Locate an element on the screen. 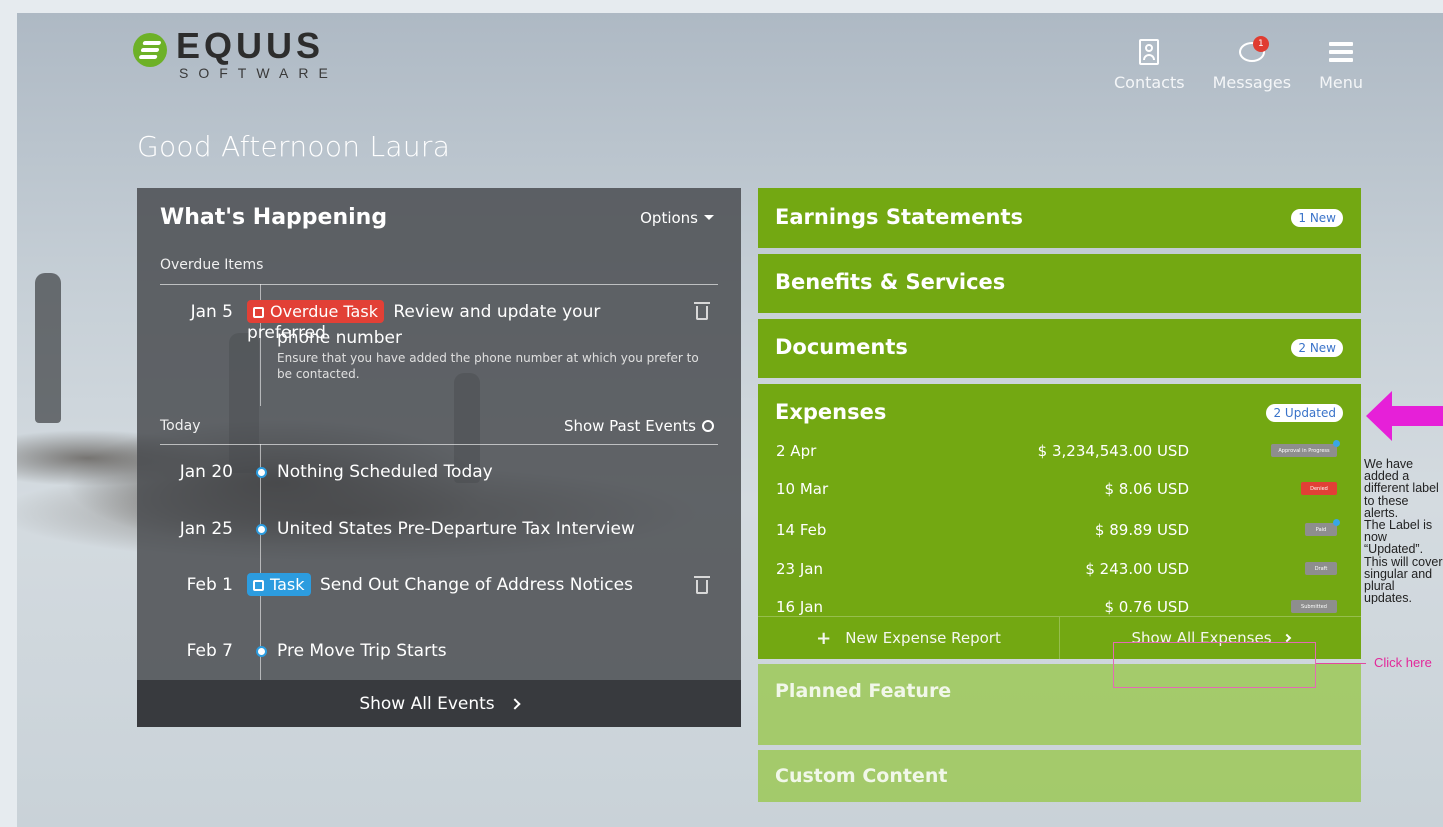  annotation-arrow-icon is located at coordinates (1404, 416).